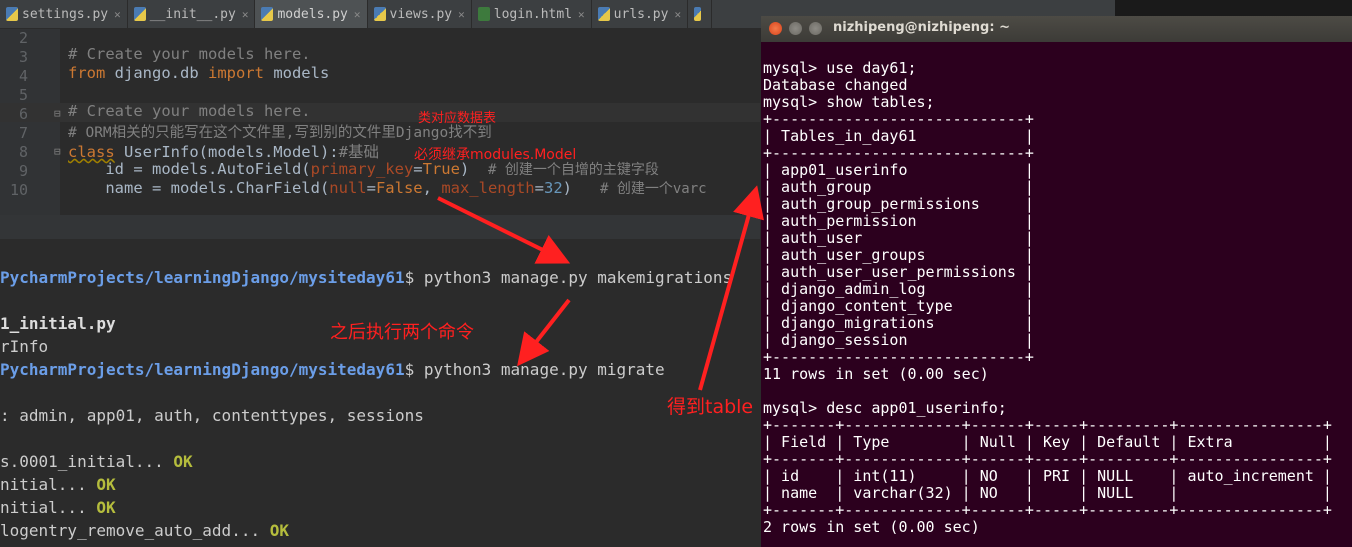 The width and height of the screenshot is (1352, 547). What do you see at coordinates (58, 323) in the screenshot?
I see `terminal-line: 1_initial.py` at bounding box center [58, 323].